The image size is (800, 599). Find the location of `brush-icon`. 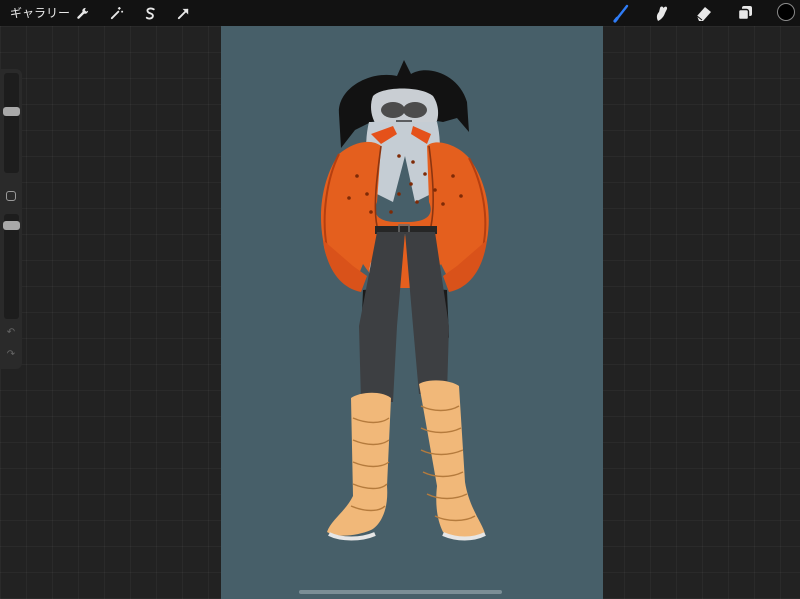

brush-icon is located at coordinates (622, 13).